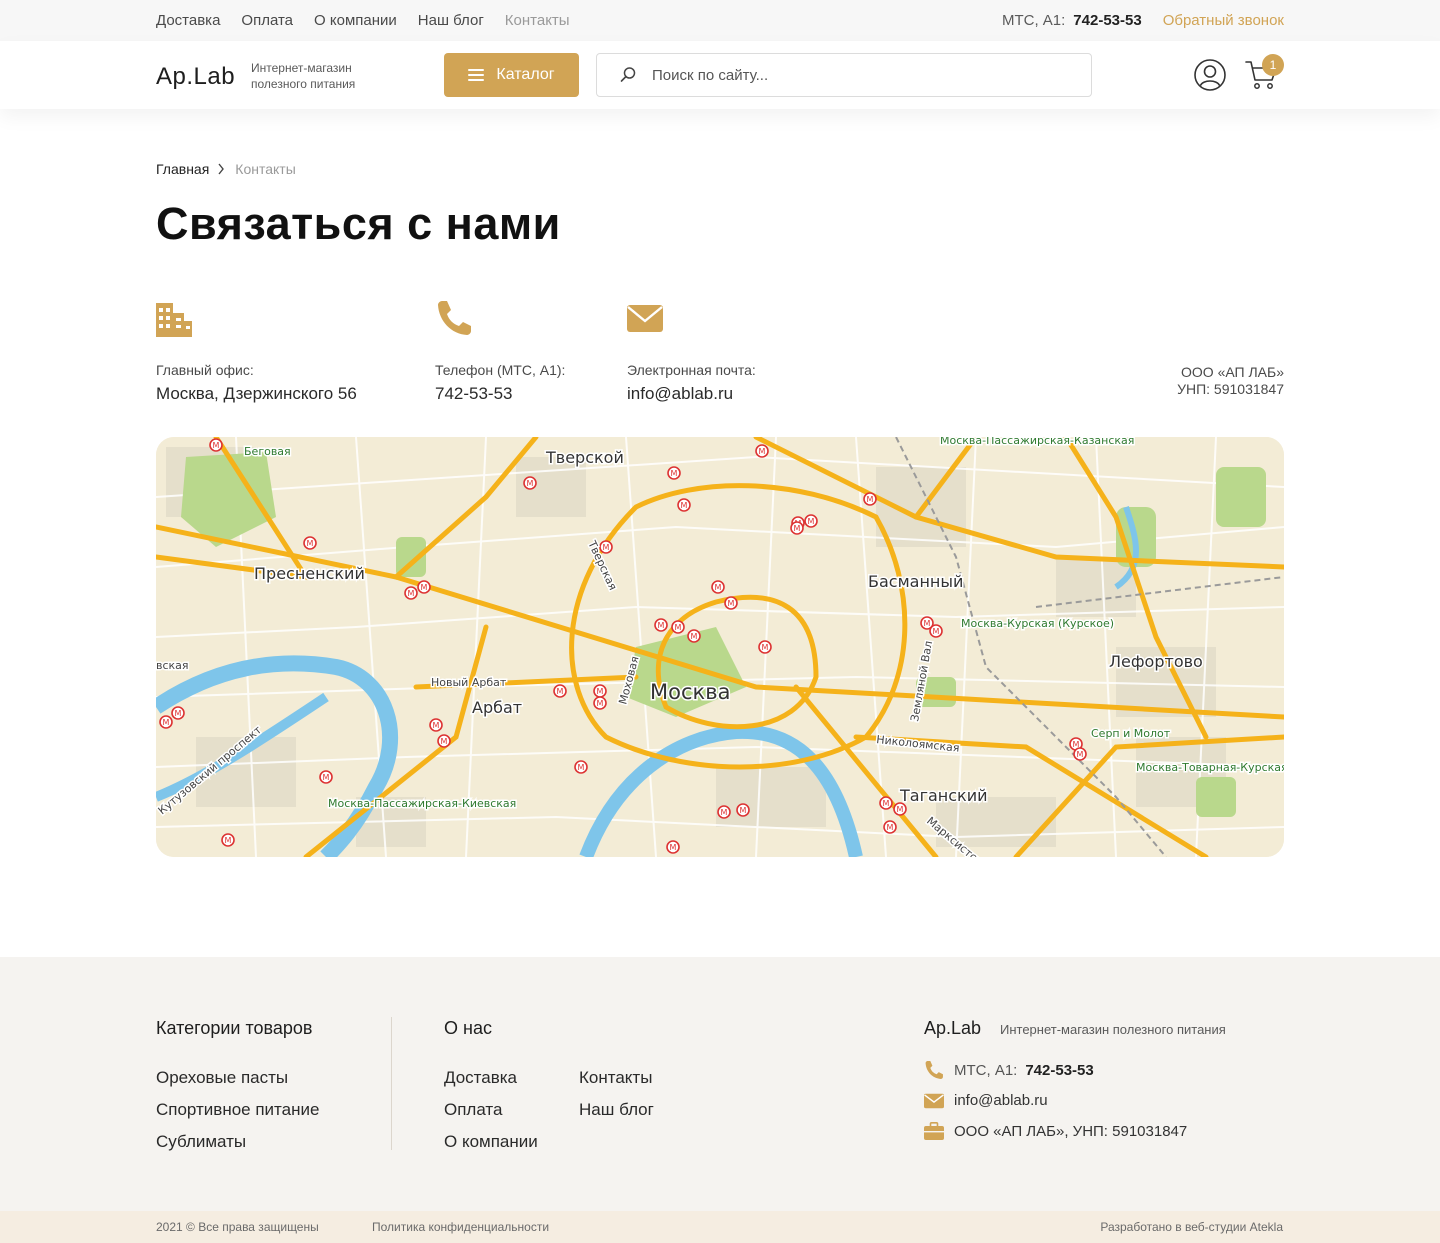 This screenshot has height=1243, width=1440. I want to click on map-label-tverskoy: Тверской, so click(584, 457).